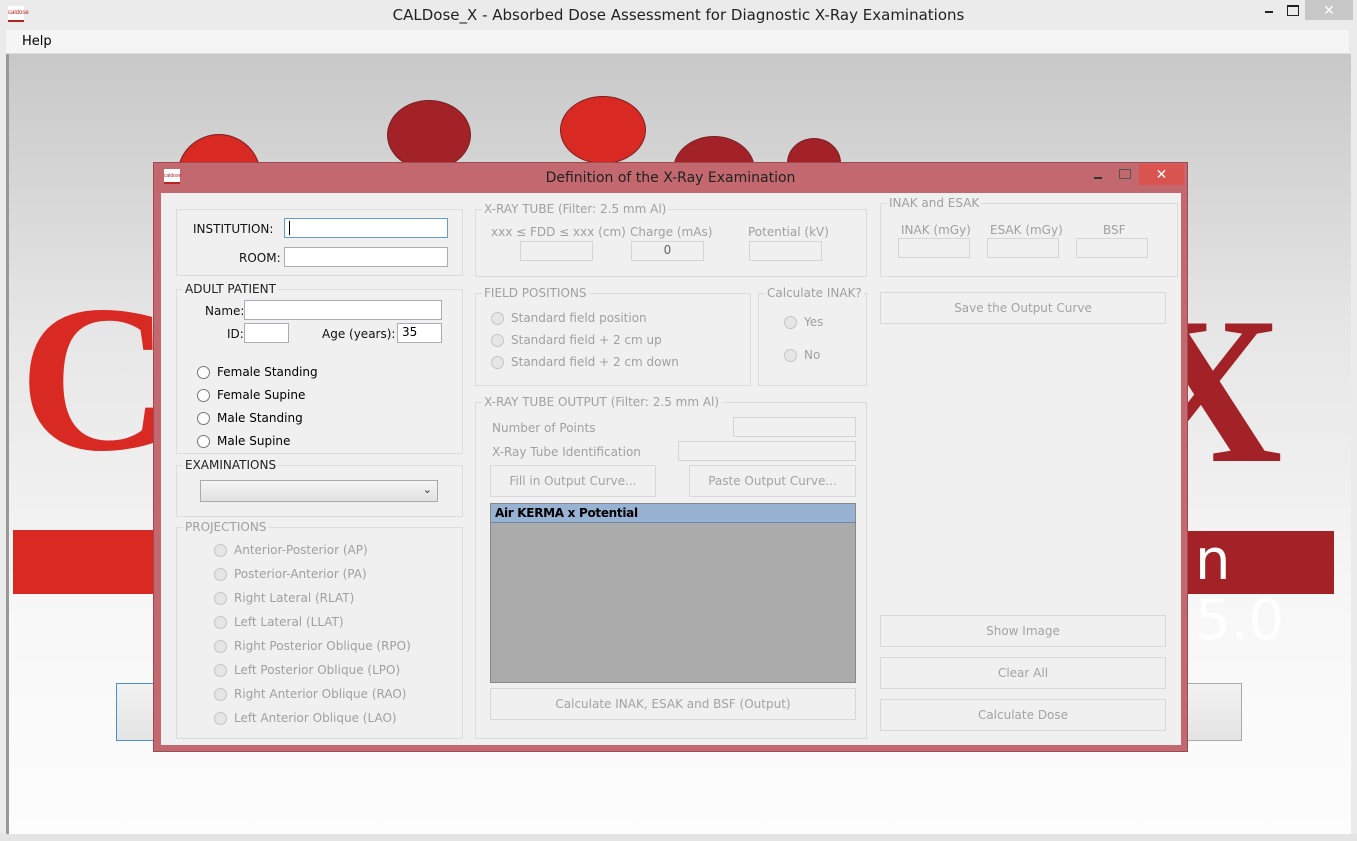  Describe the element at coordinates (556, 251) in the screenshot. I see `fdd-input` at that location.